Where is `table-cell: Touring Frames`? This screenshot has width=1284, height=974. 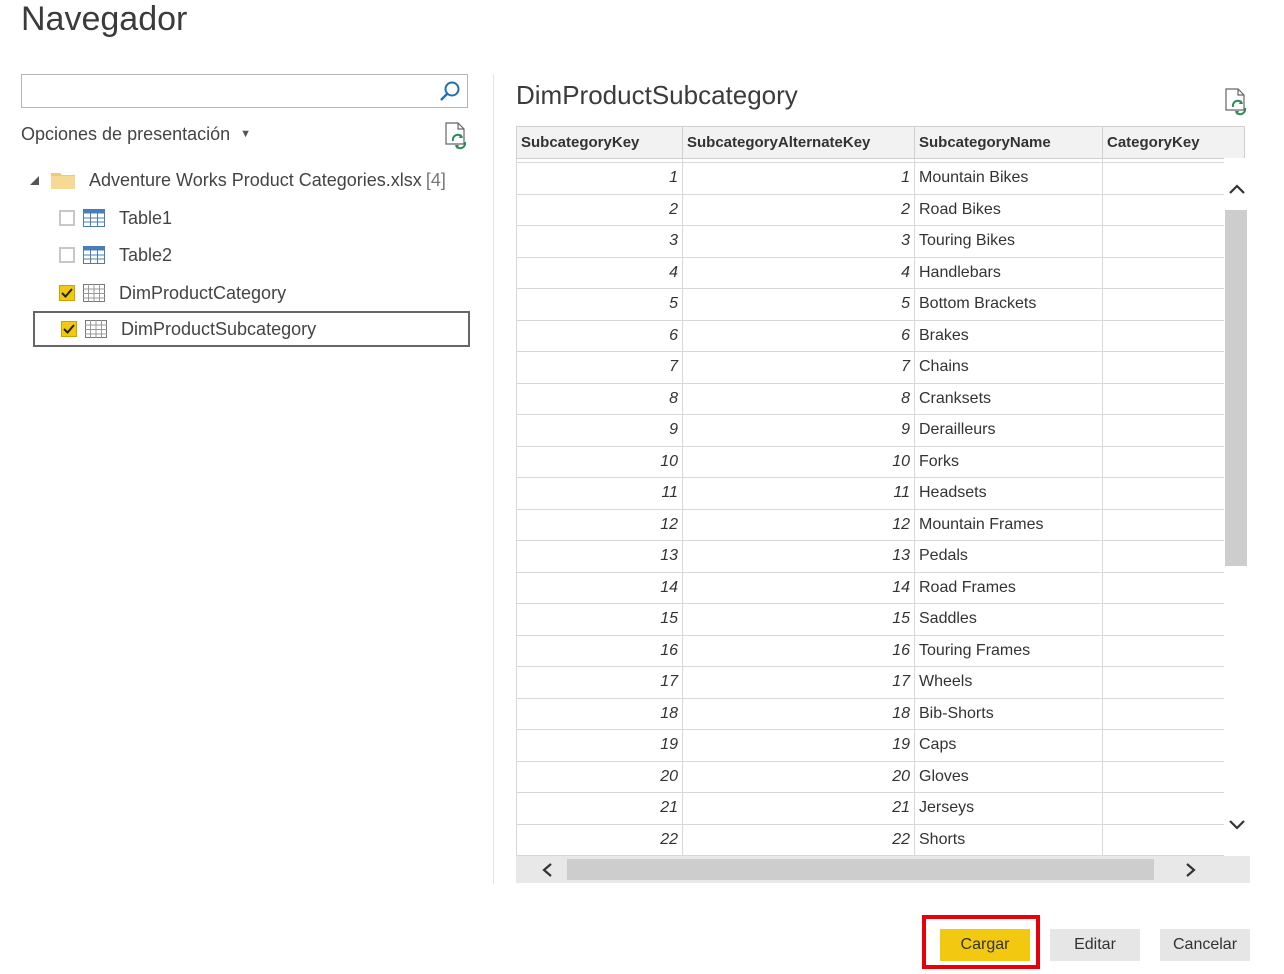
table-cell: Touring Frames is located at coordinates (1008, 650).